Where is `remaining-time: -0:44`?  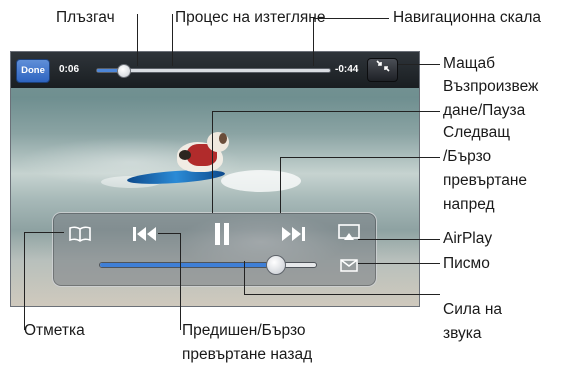
remaining-time: -0:44 is located at coordinates (347, 69).